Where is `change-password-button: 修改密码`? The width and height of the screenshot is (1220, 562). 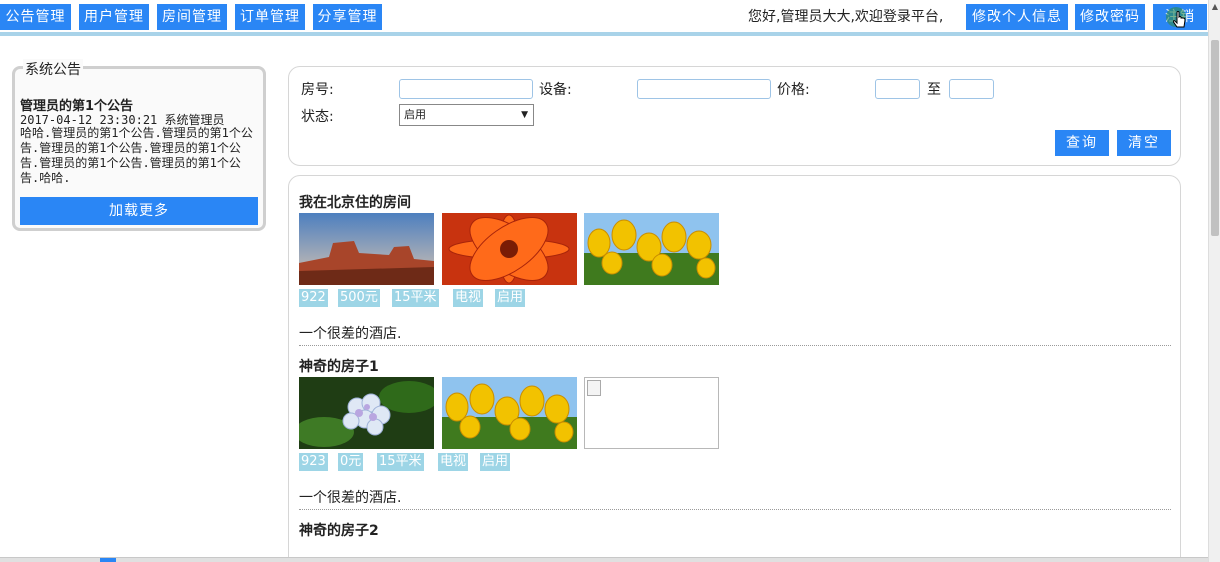
change-password-button: 修改密码 is located at coordinates (1110, 17).